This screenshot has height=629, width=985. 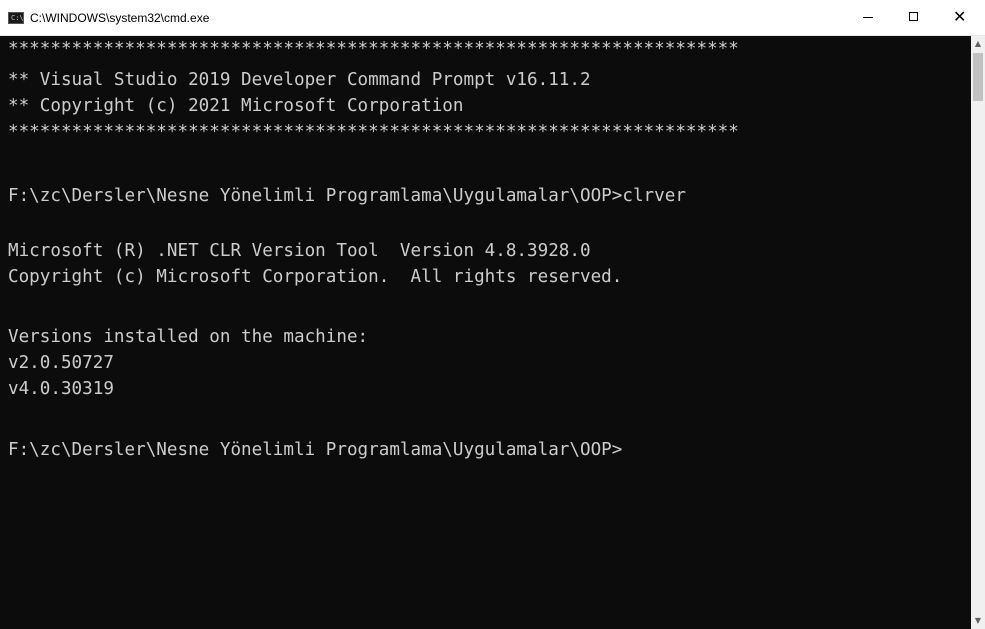 I want to click on scrollbar-thumb, so click(x=978, y=77).